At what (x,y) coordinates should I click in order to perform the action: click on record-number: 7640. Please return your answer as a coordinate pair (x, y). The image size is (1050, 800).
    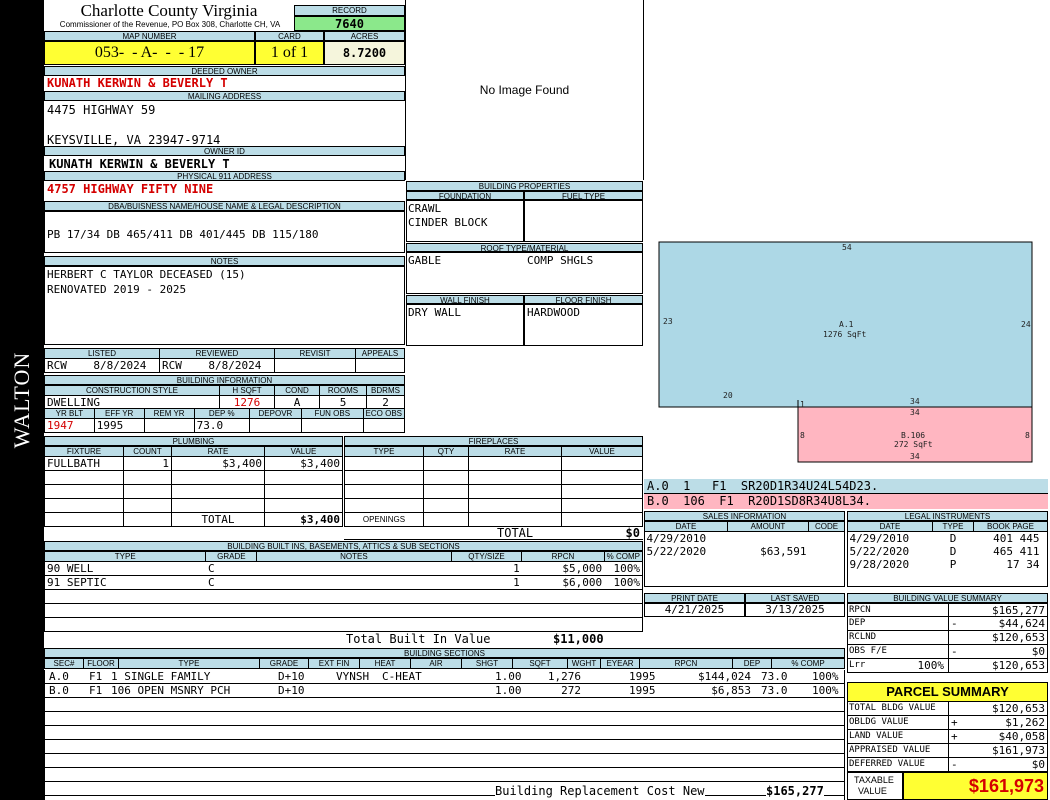
    Looking at the image, I should click on (349, 23).